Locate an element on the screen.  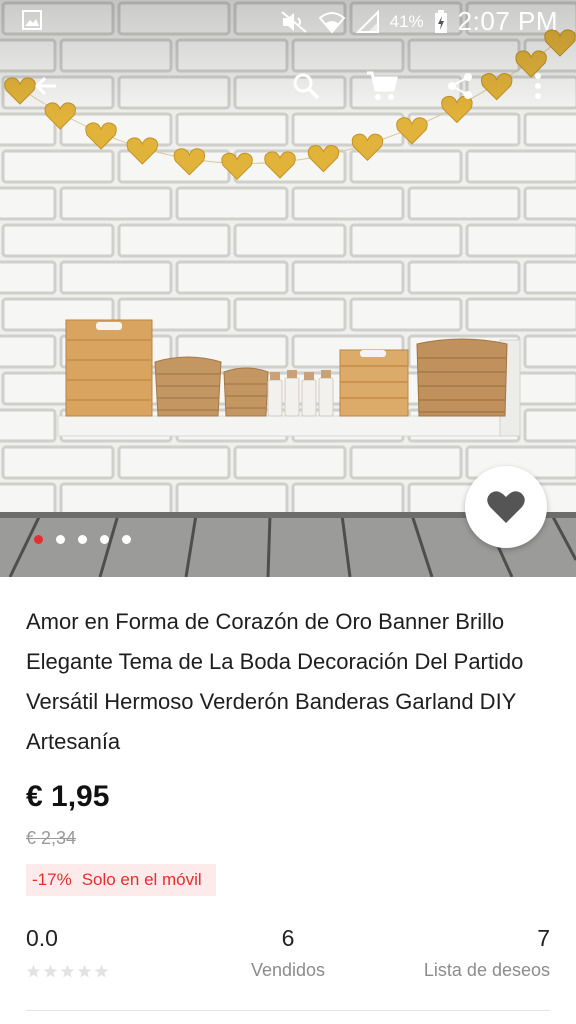
original-price: € 2,34 is located at coordinates (51, 838).